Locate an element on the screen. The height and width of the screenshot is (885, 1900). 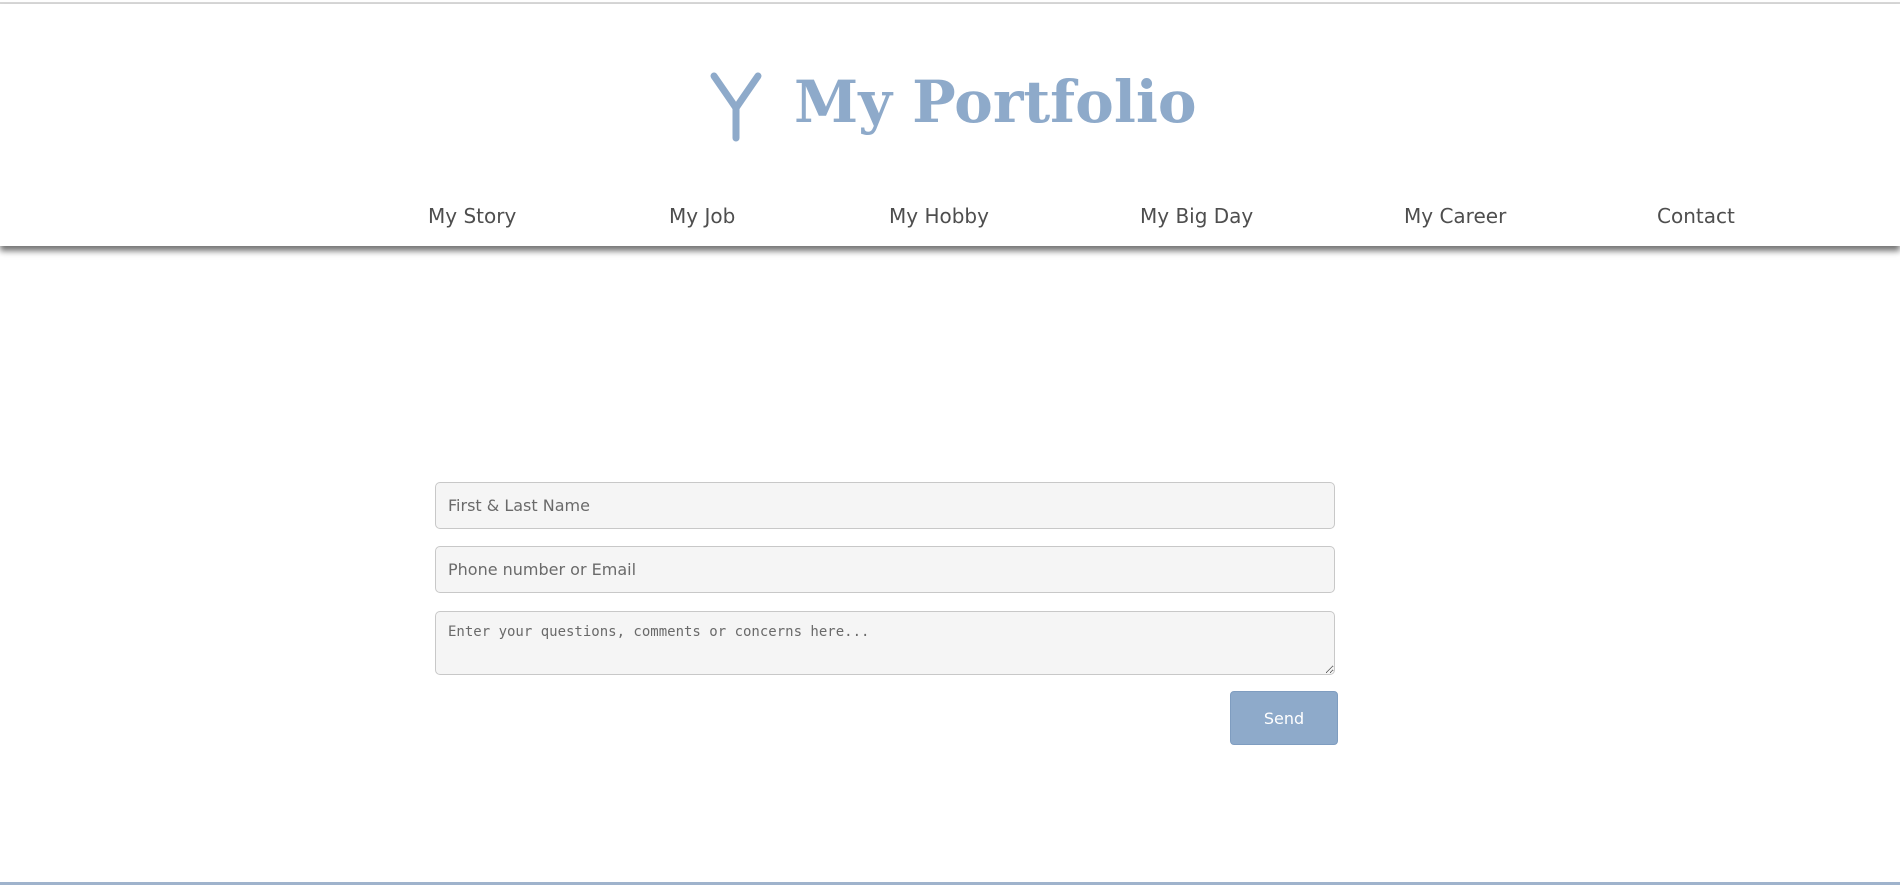
brand: My Portfolio is located at coordinates (951, 102).